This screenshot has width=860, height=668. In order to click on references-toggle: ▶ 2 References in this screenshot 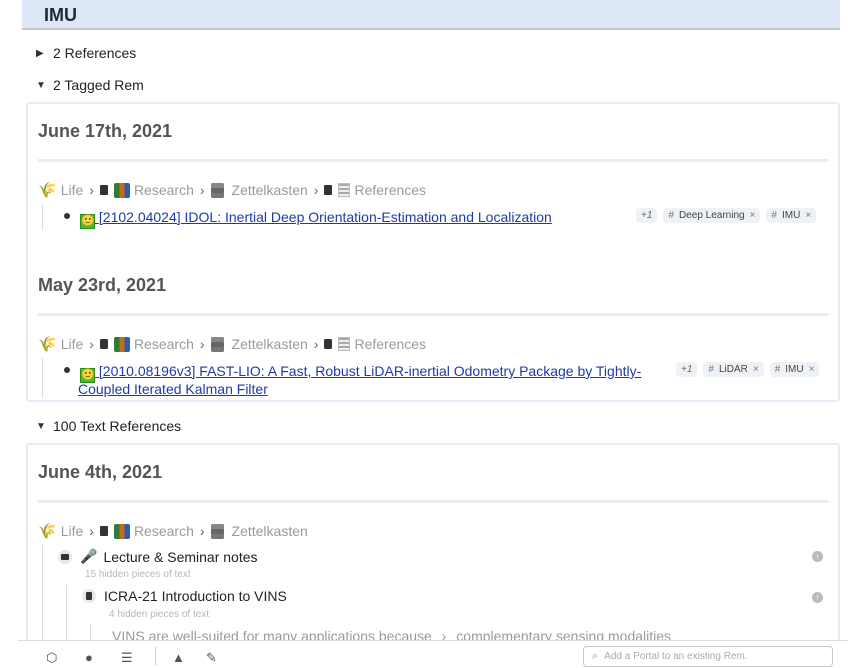, I will do `click(86, 53)`.